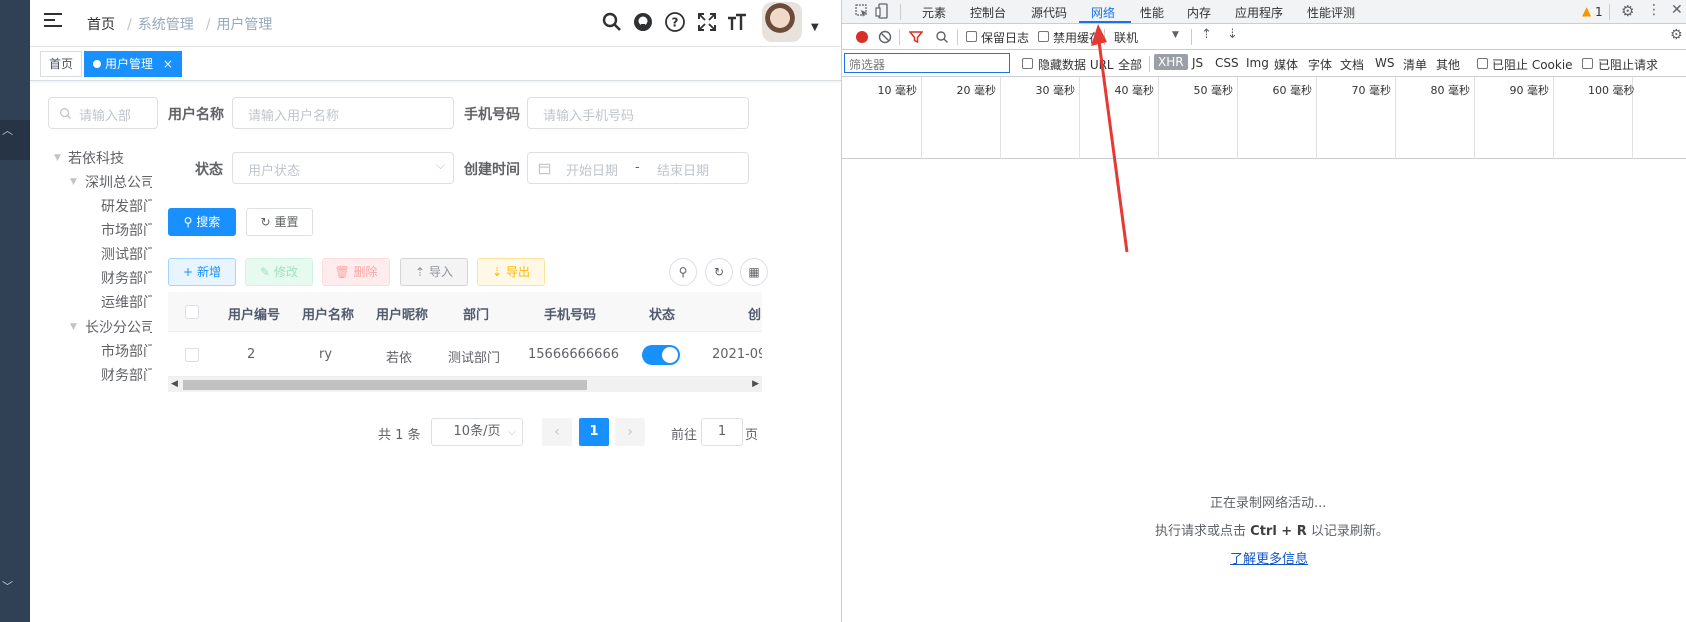 The width and height of the screenshot is (1686, 622). What do you see at coordinates (1257, 63) in the screenshot?
I see `filter-type-img: Img` at bounding box center [1257, 63].